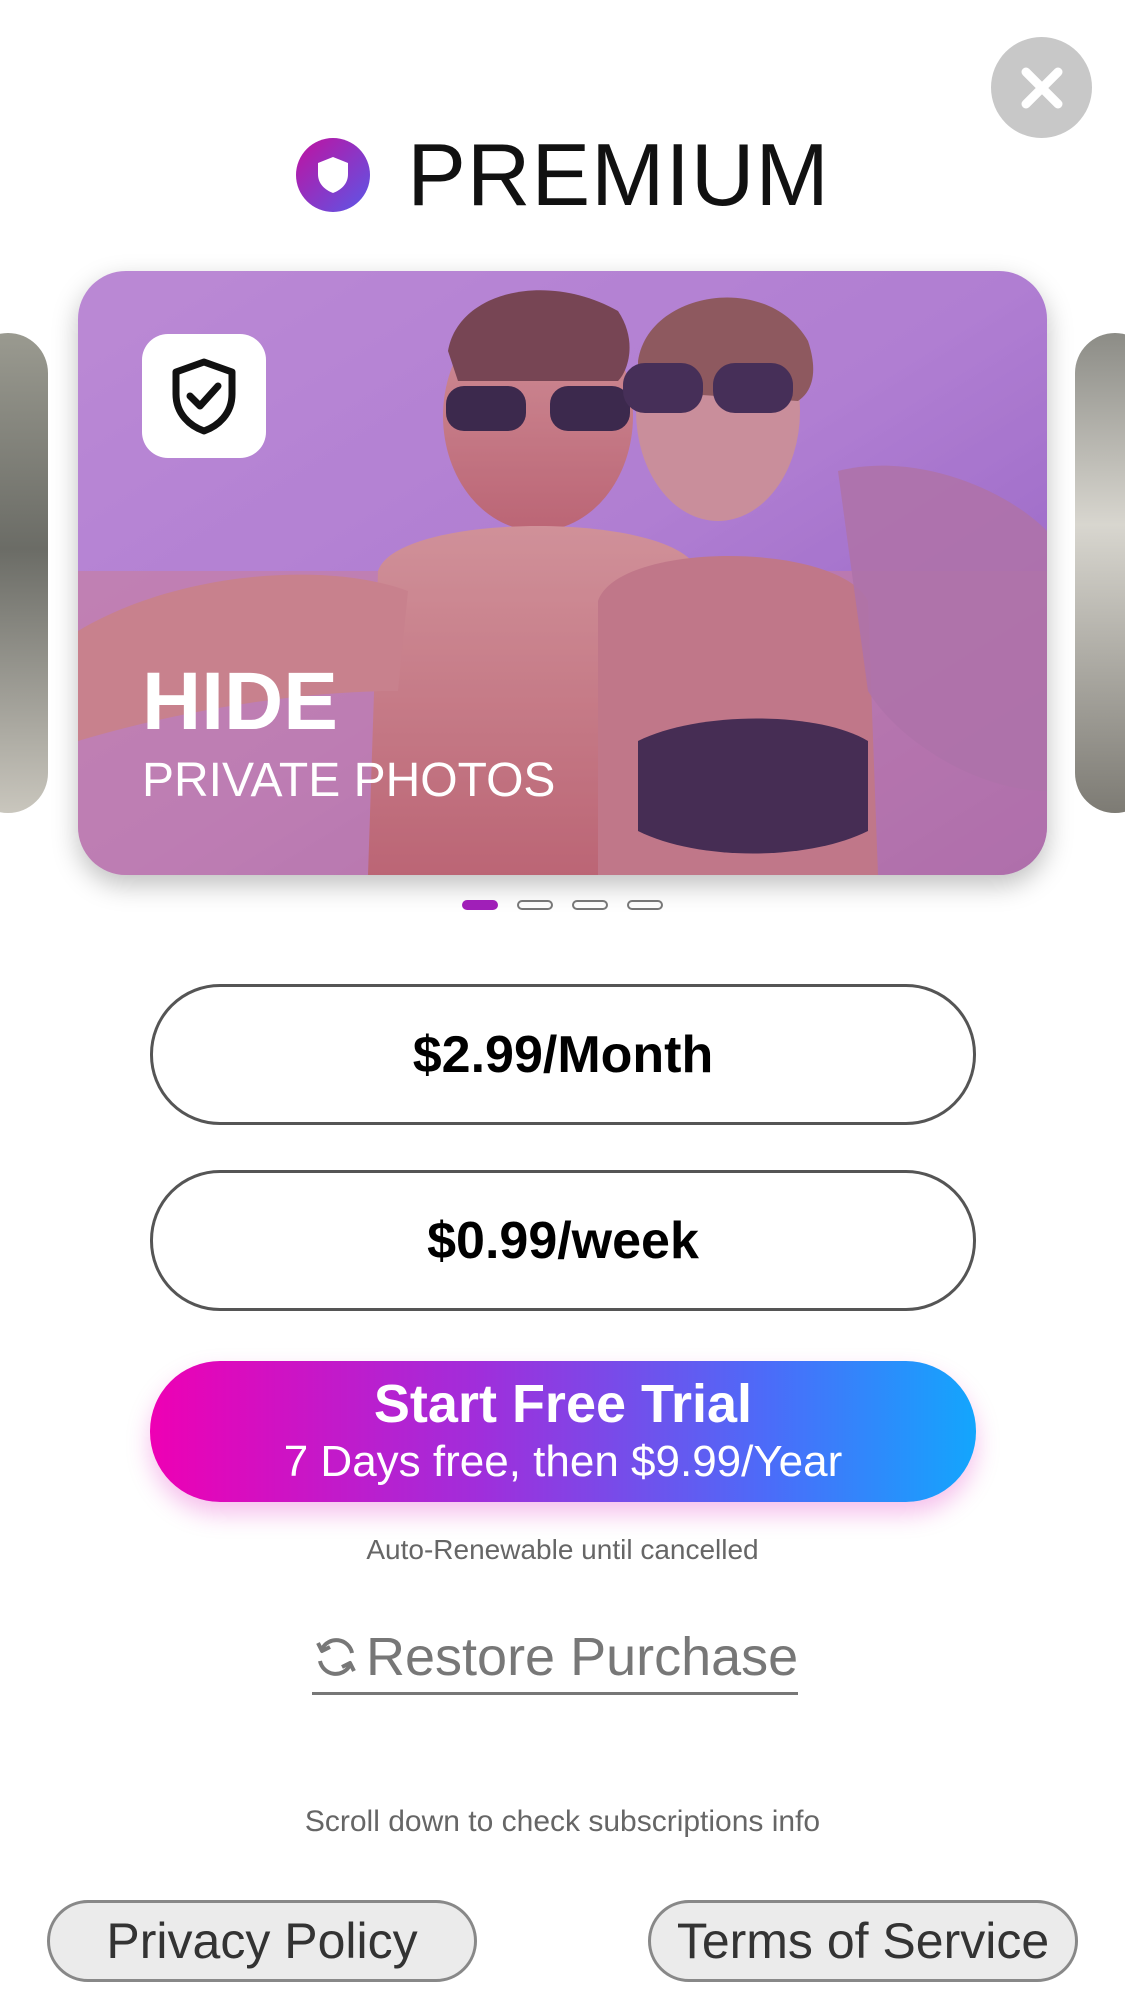 This screenshot has width=1125, height=2001. Describe the element at coordinates (562, 905) in the screenshot. I see `carousel-indicator` at that location.